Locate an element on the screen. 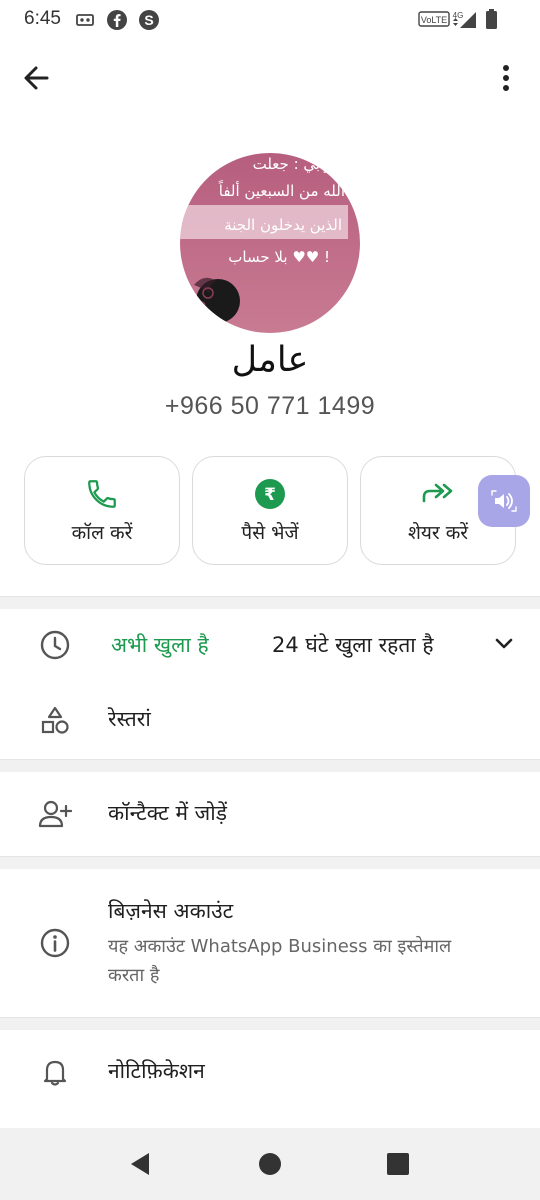  photo-text-line-2: الله من السبعين ألفاً is located at coordinates (281, 190).